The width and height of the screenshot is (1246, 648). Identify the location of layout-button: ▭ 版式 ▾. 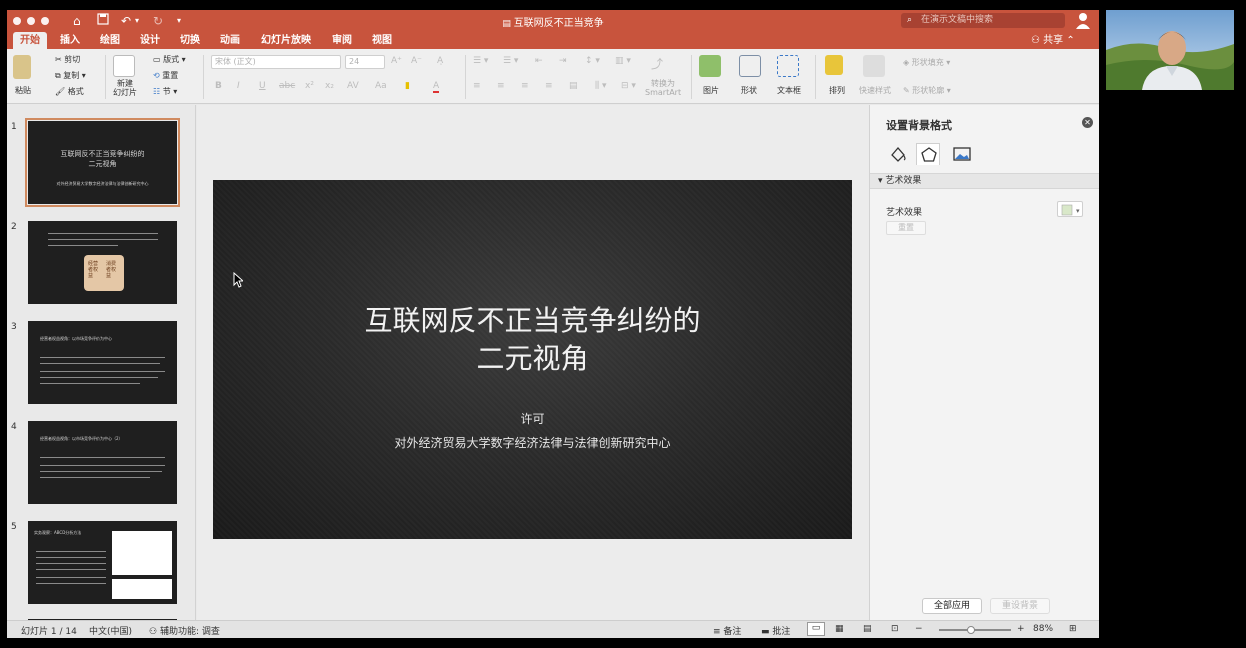
(169, 59).